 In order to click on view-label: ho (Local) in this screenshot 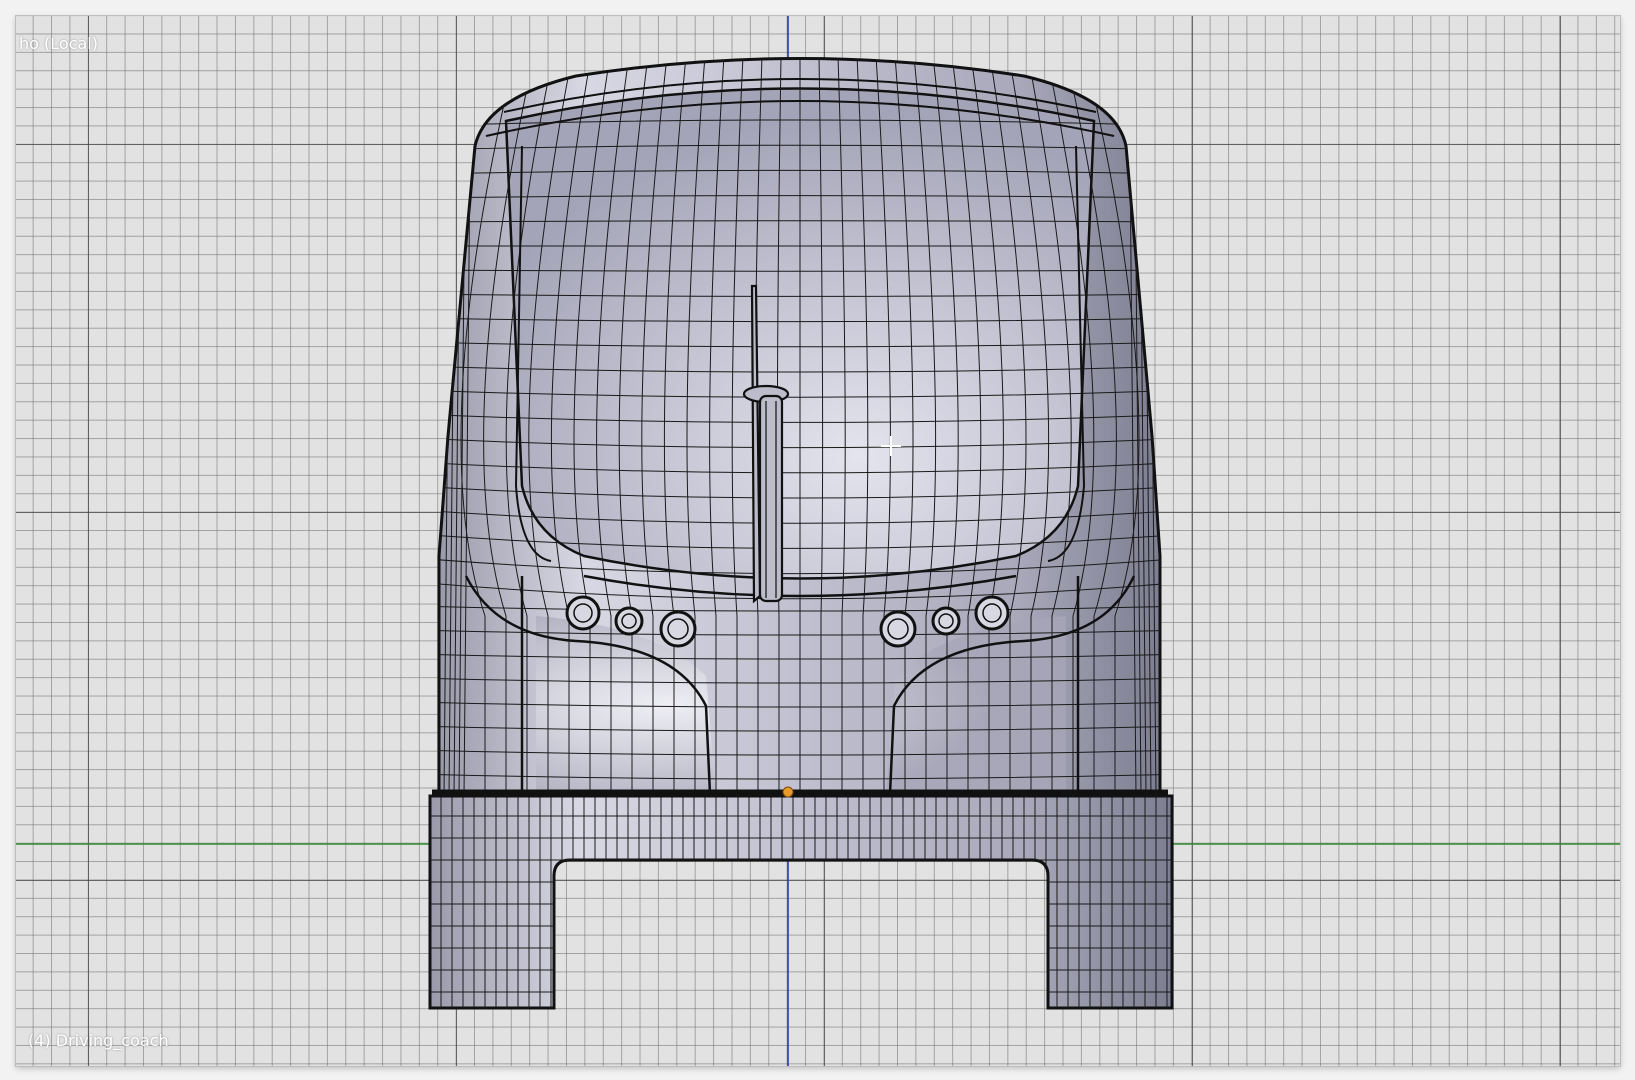, I will do `click(58, 43)`.